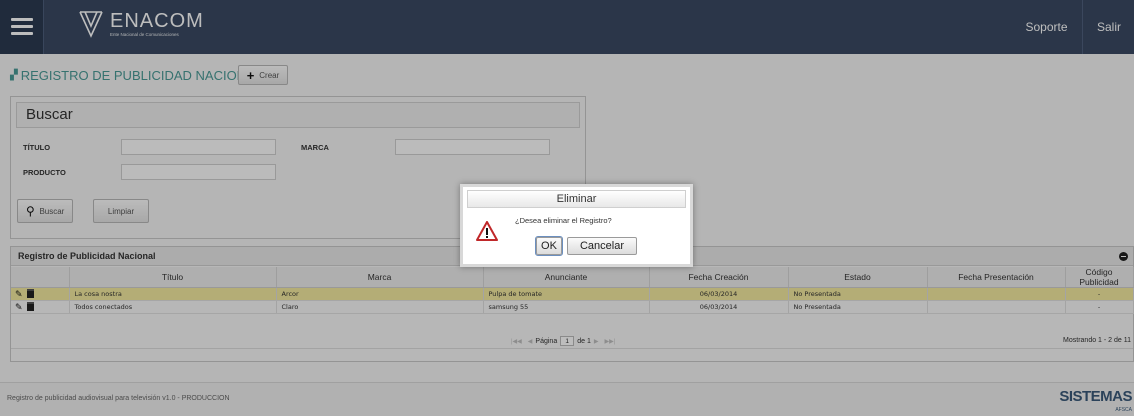 The height and width of the screenshot is (416, 1134). Describe the element at coordinates (563, 220) in the screenshot. I see `dialog-message: ¿Desea eliminar el Registro?` at that location.